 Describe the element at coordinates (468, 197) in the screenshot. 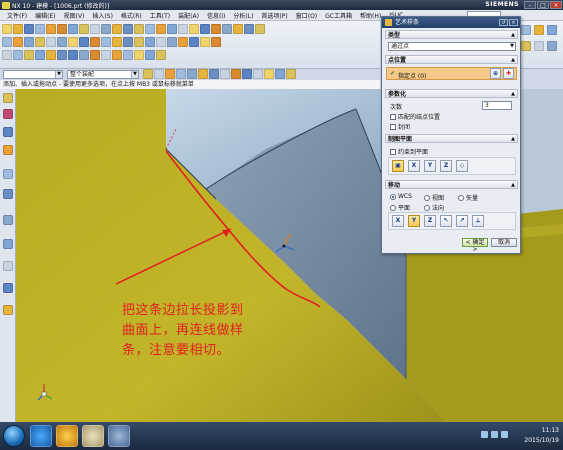

I see `move-vector-radio: 矢量` at that location.